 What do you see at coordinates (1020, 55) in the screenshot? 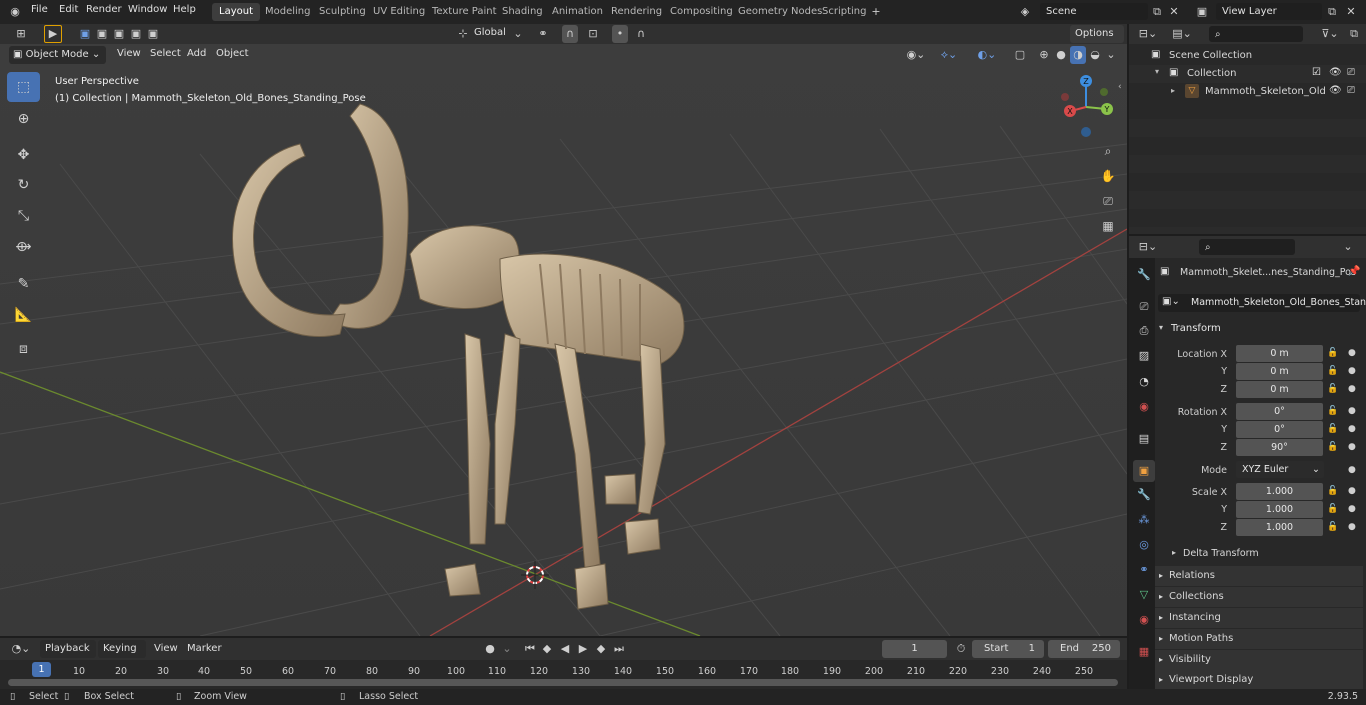
I see `xray-icon: ▢` at bounding box center [1020, 55].